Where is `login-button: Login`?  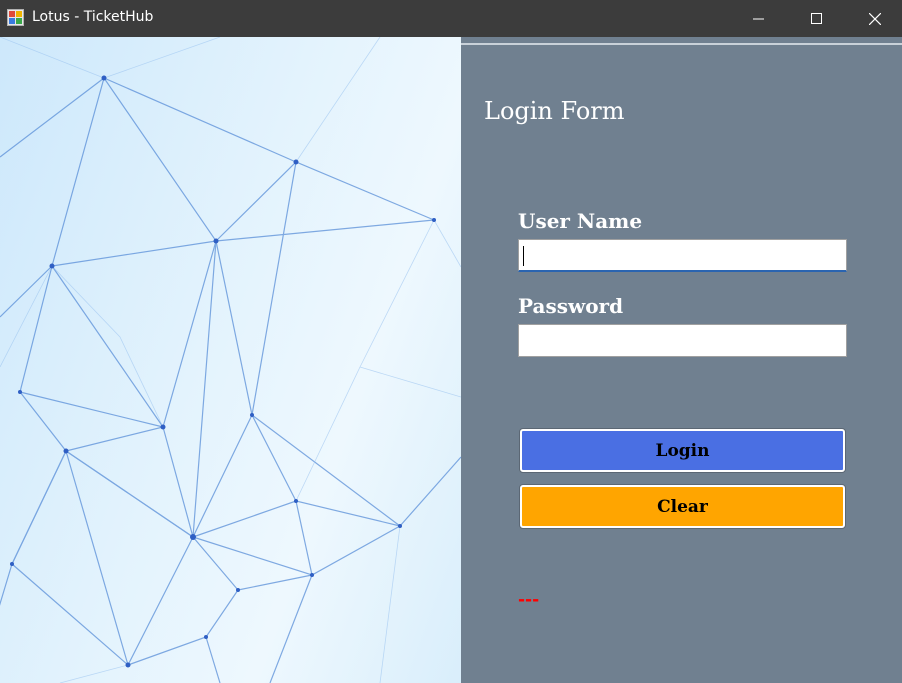
login-button: Login is located at coordinates (682, 450).